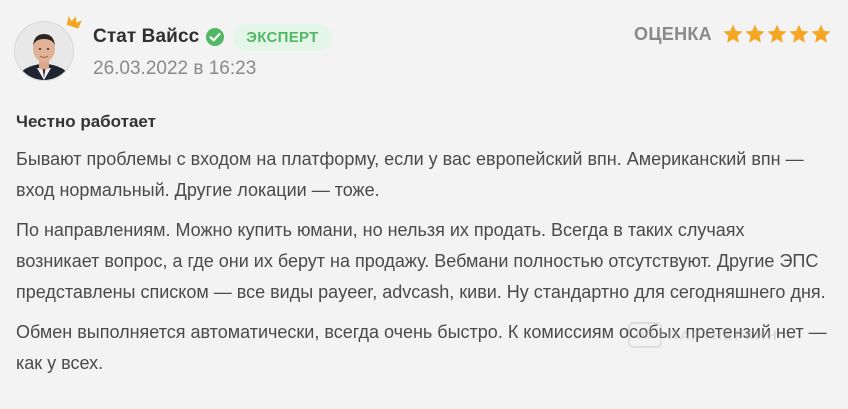 The width and height of the screenshot is (848, 409). I want to click on rating: ОЦЕНКА, so click(733, 34).